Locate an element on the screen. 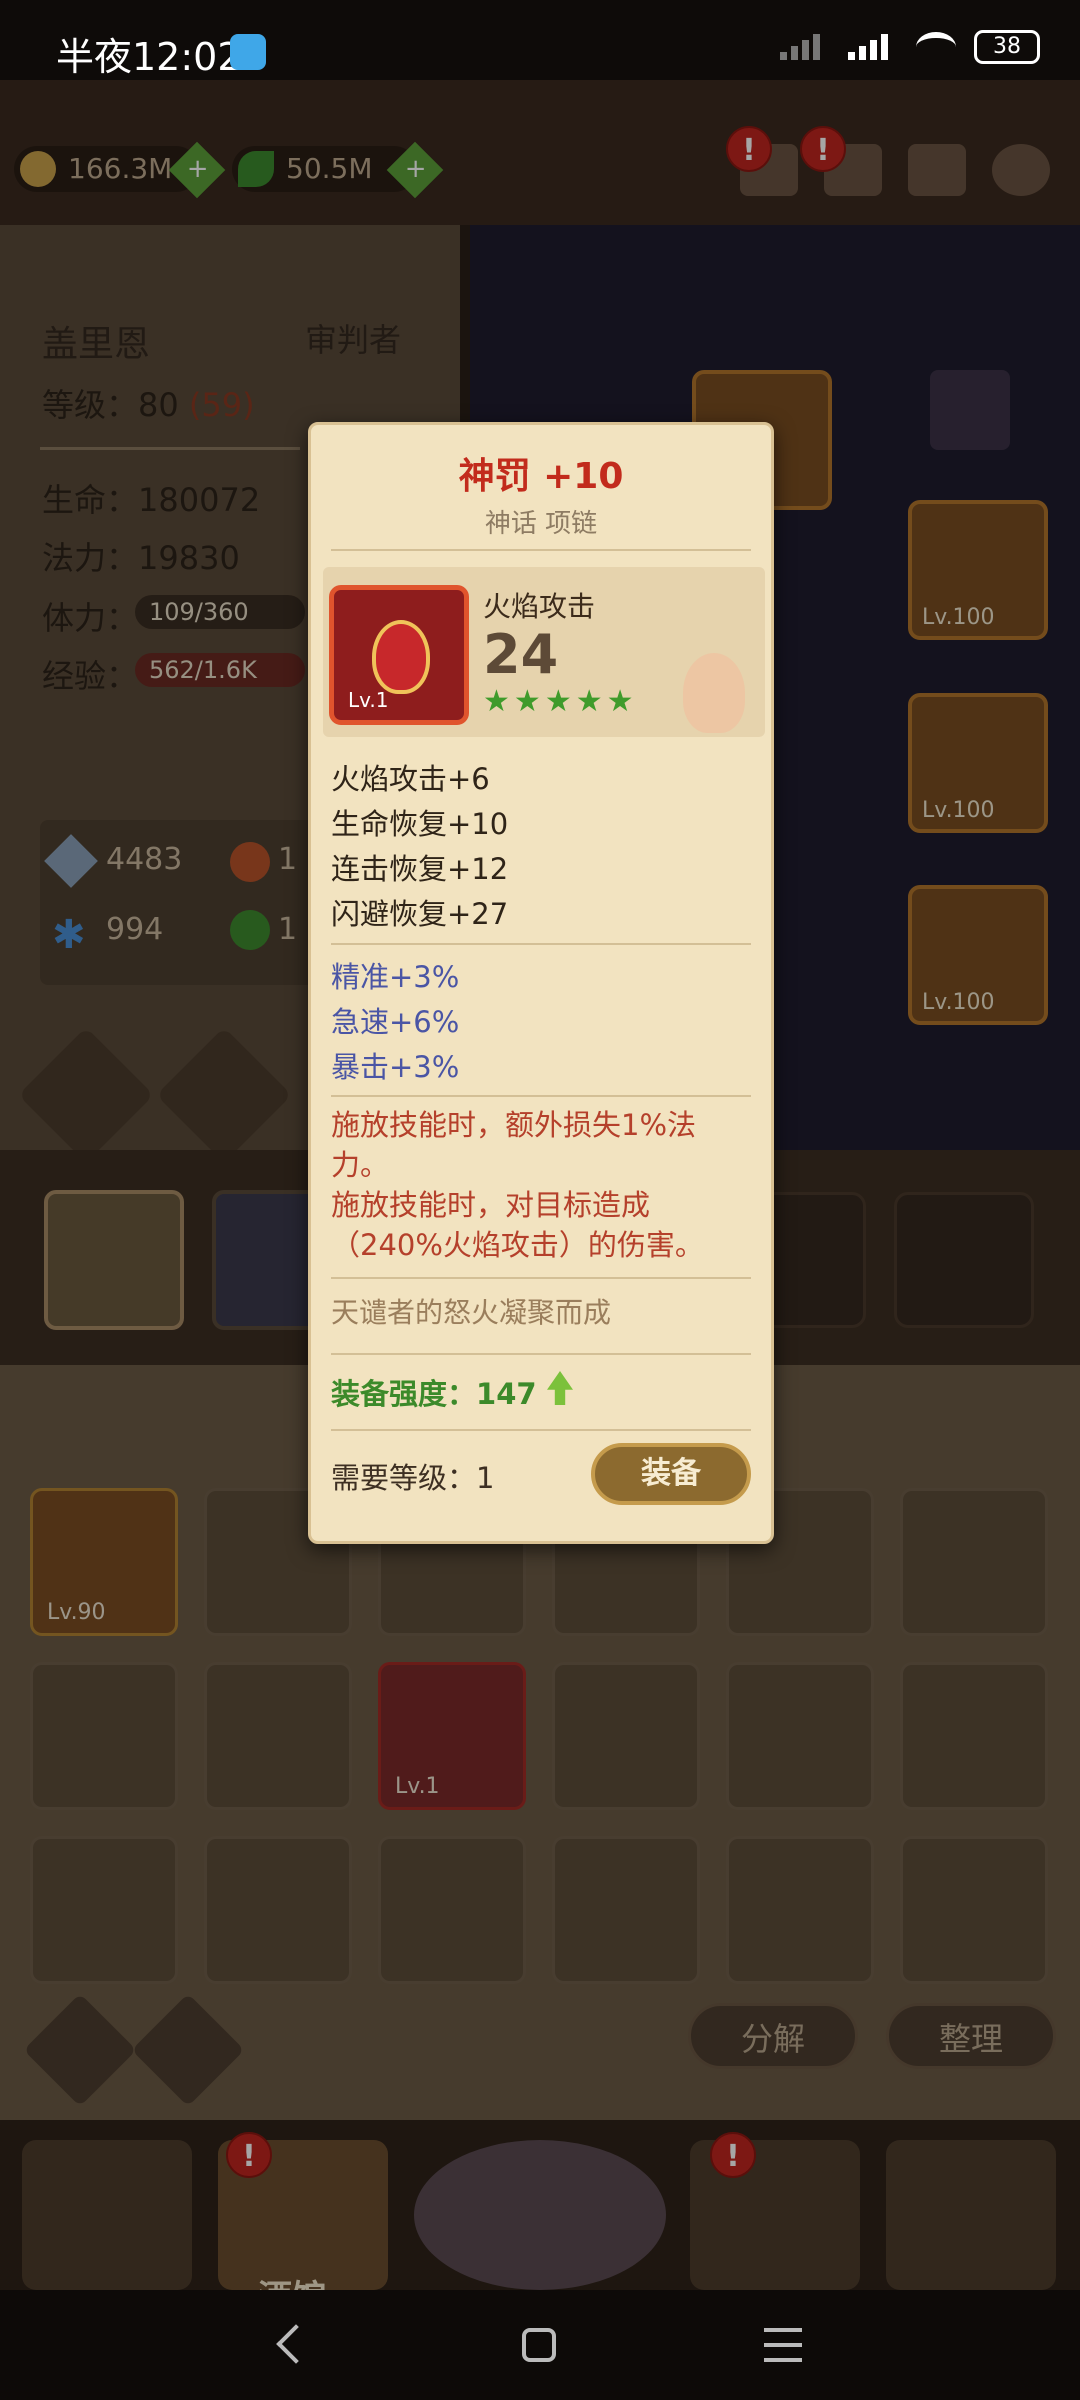  base-stats: 火焰攻击+6 生命恢复+10 连击恢复+12 闪避恢复+27 is located at coordinates (541, 847).